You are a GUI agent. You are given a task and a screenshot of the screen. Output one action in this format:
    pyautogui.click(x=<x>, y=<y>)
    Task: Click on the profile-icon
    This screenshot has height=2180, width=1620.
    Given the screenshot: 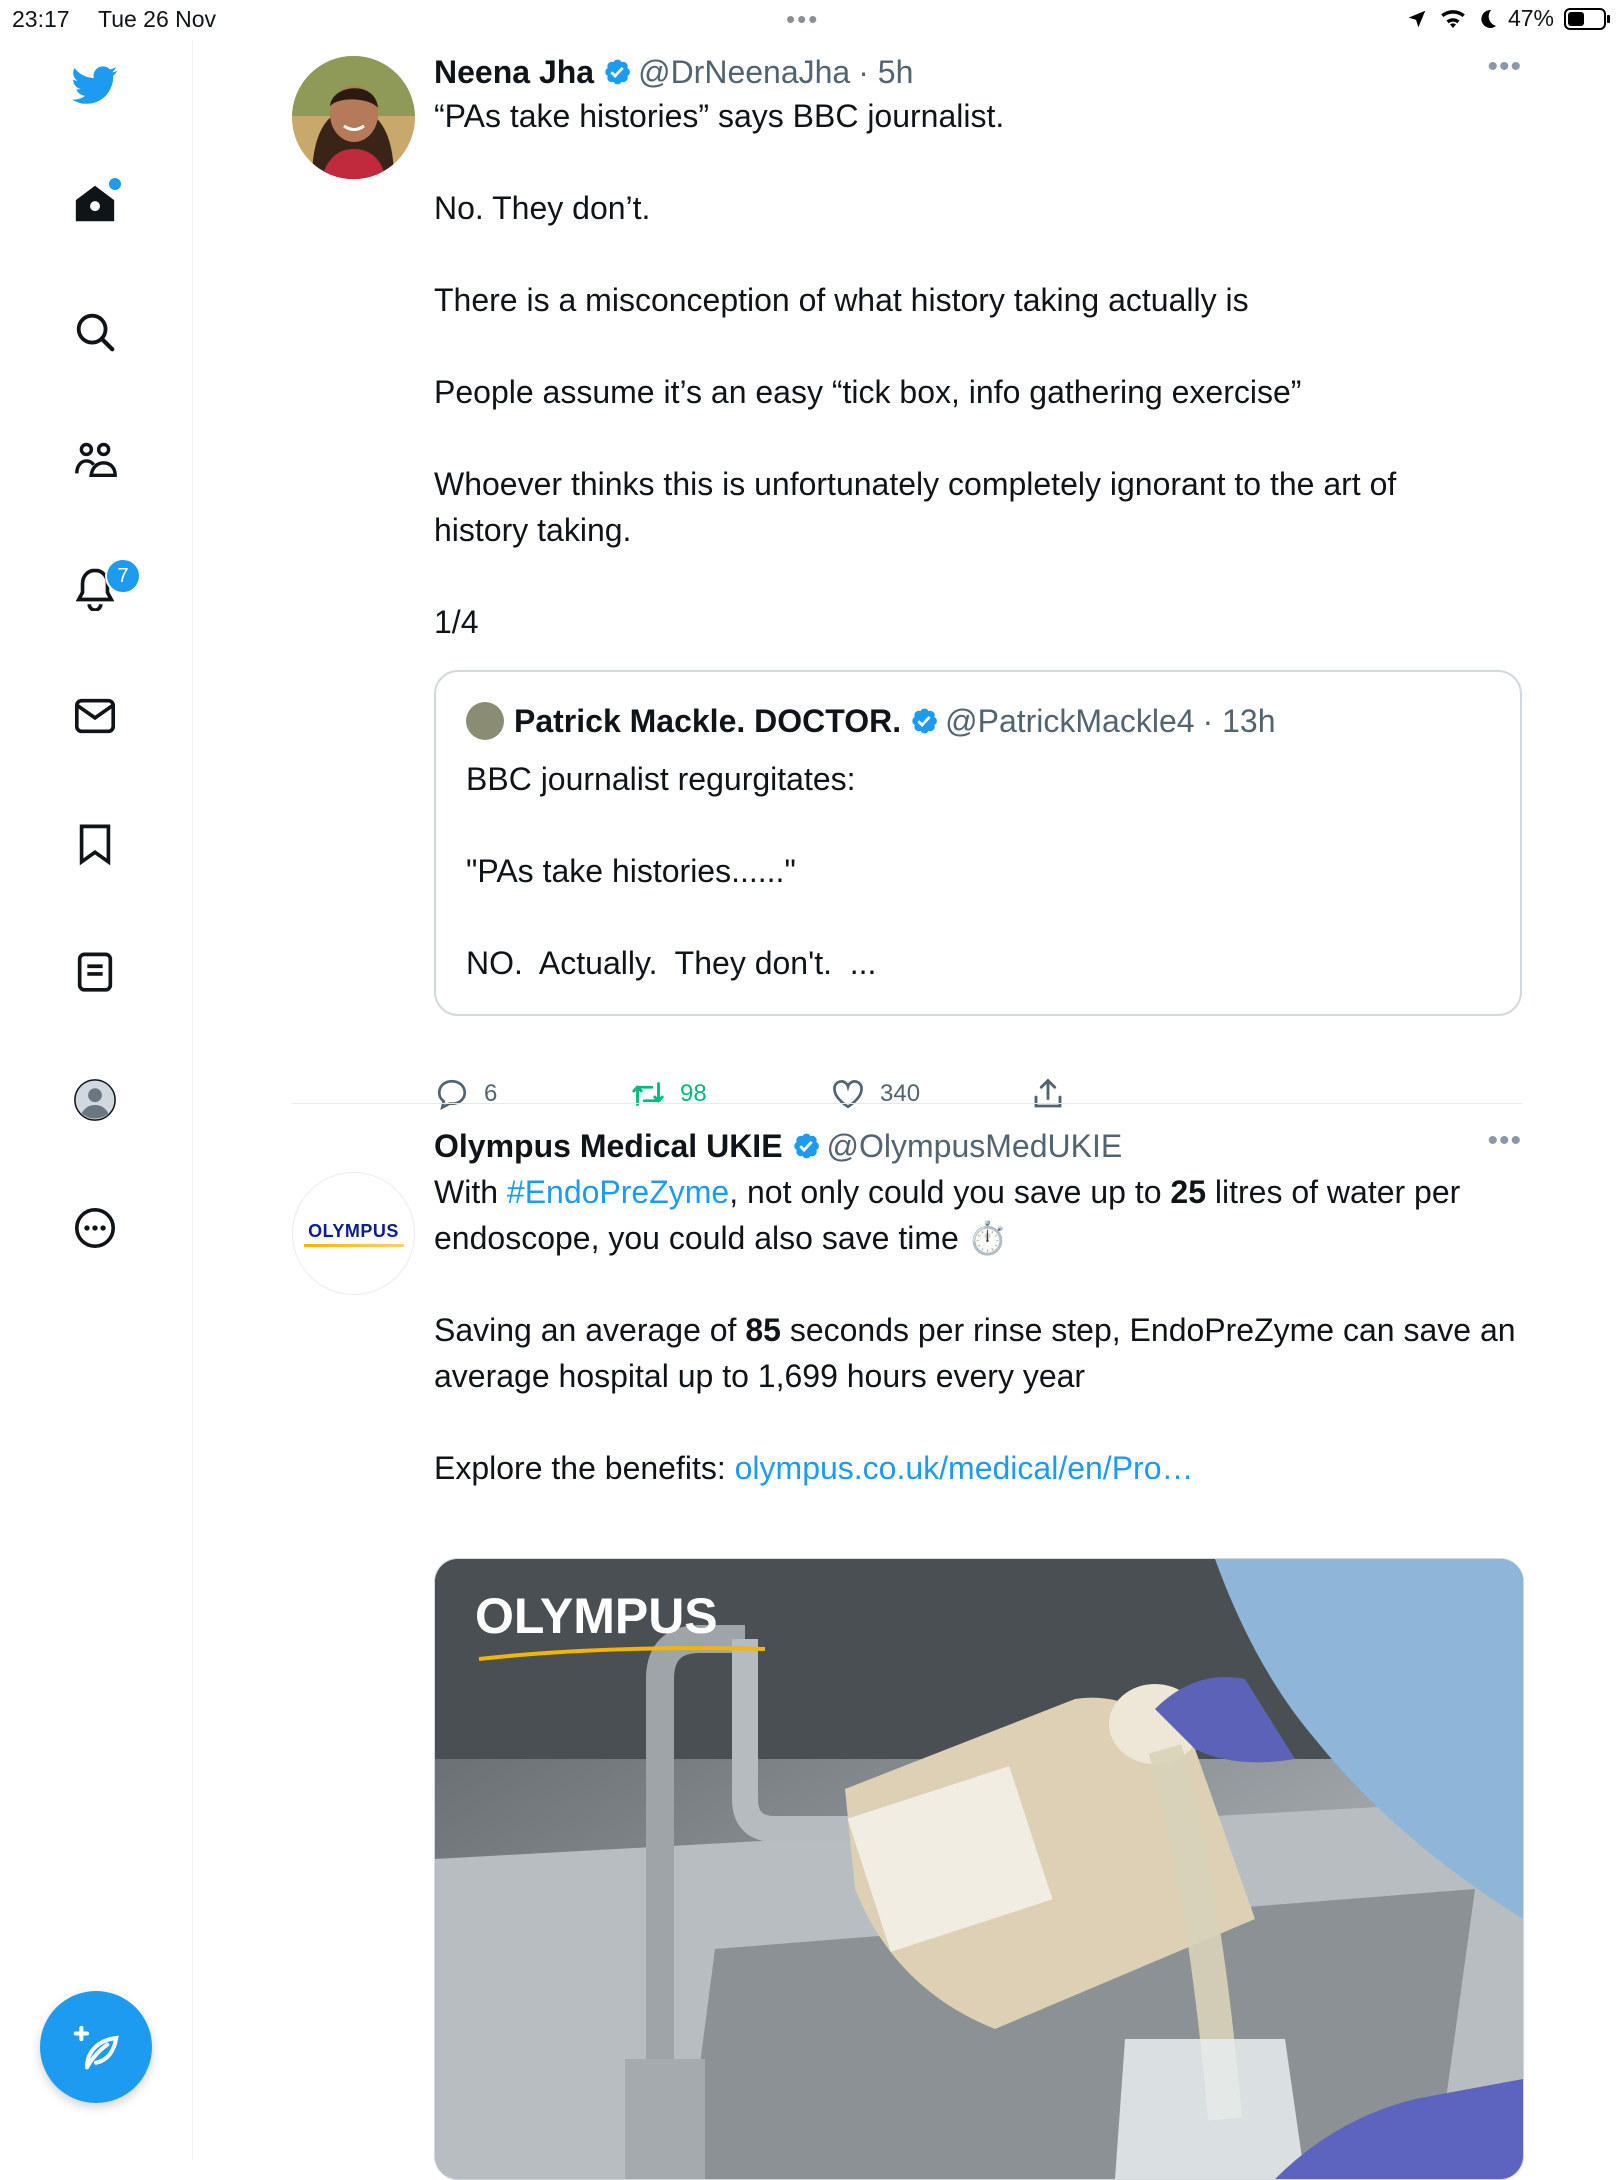 What is the action you would take?
    pyautogui.click(x=95, y=1100)
    